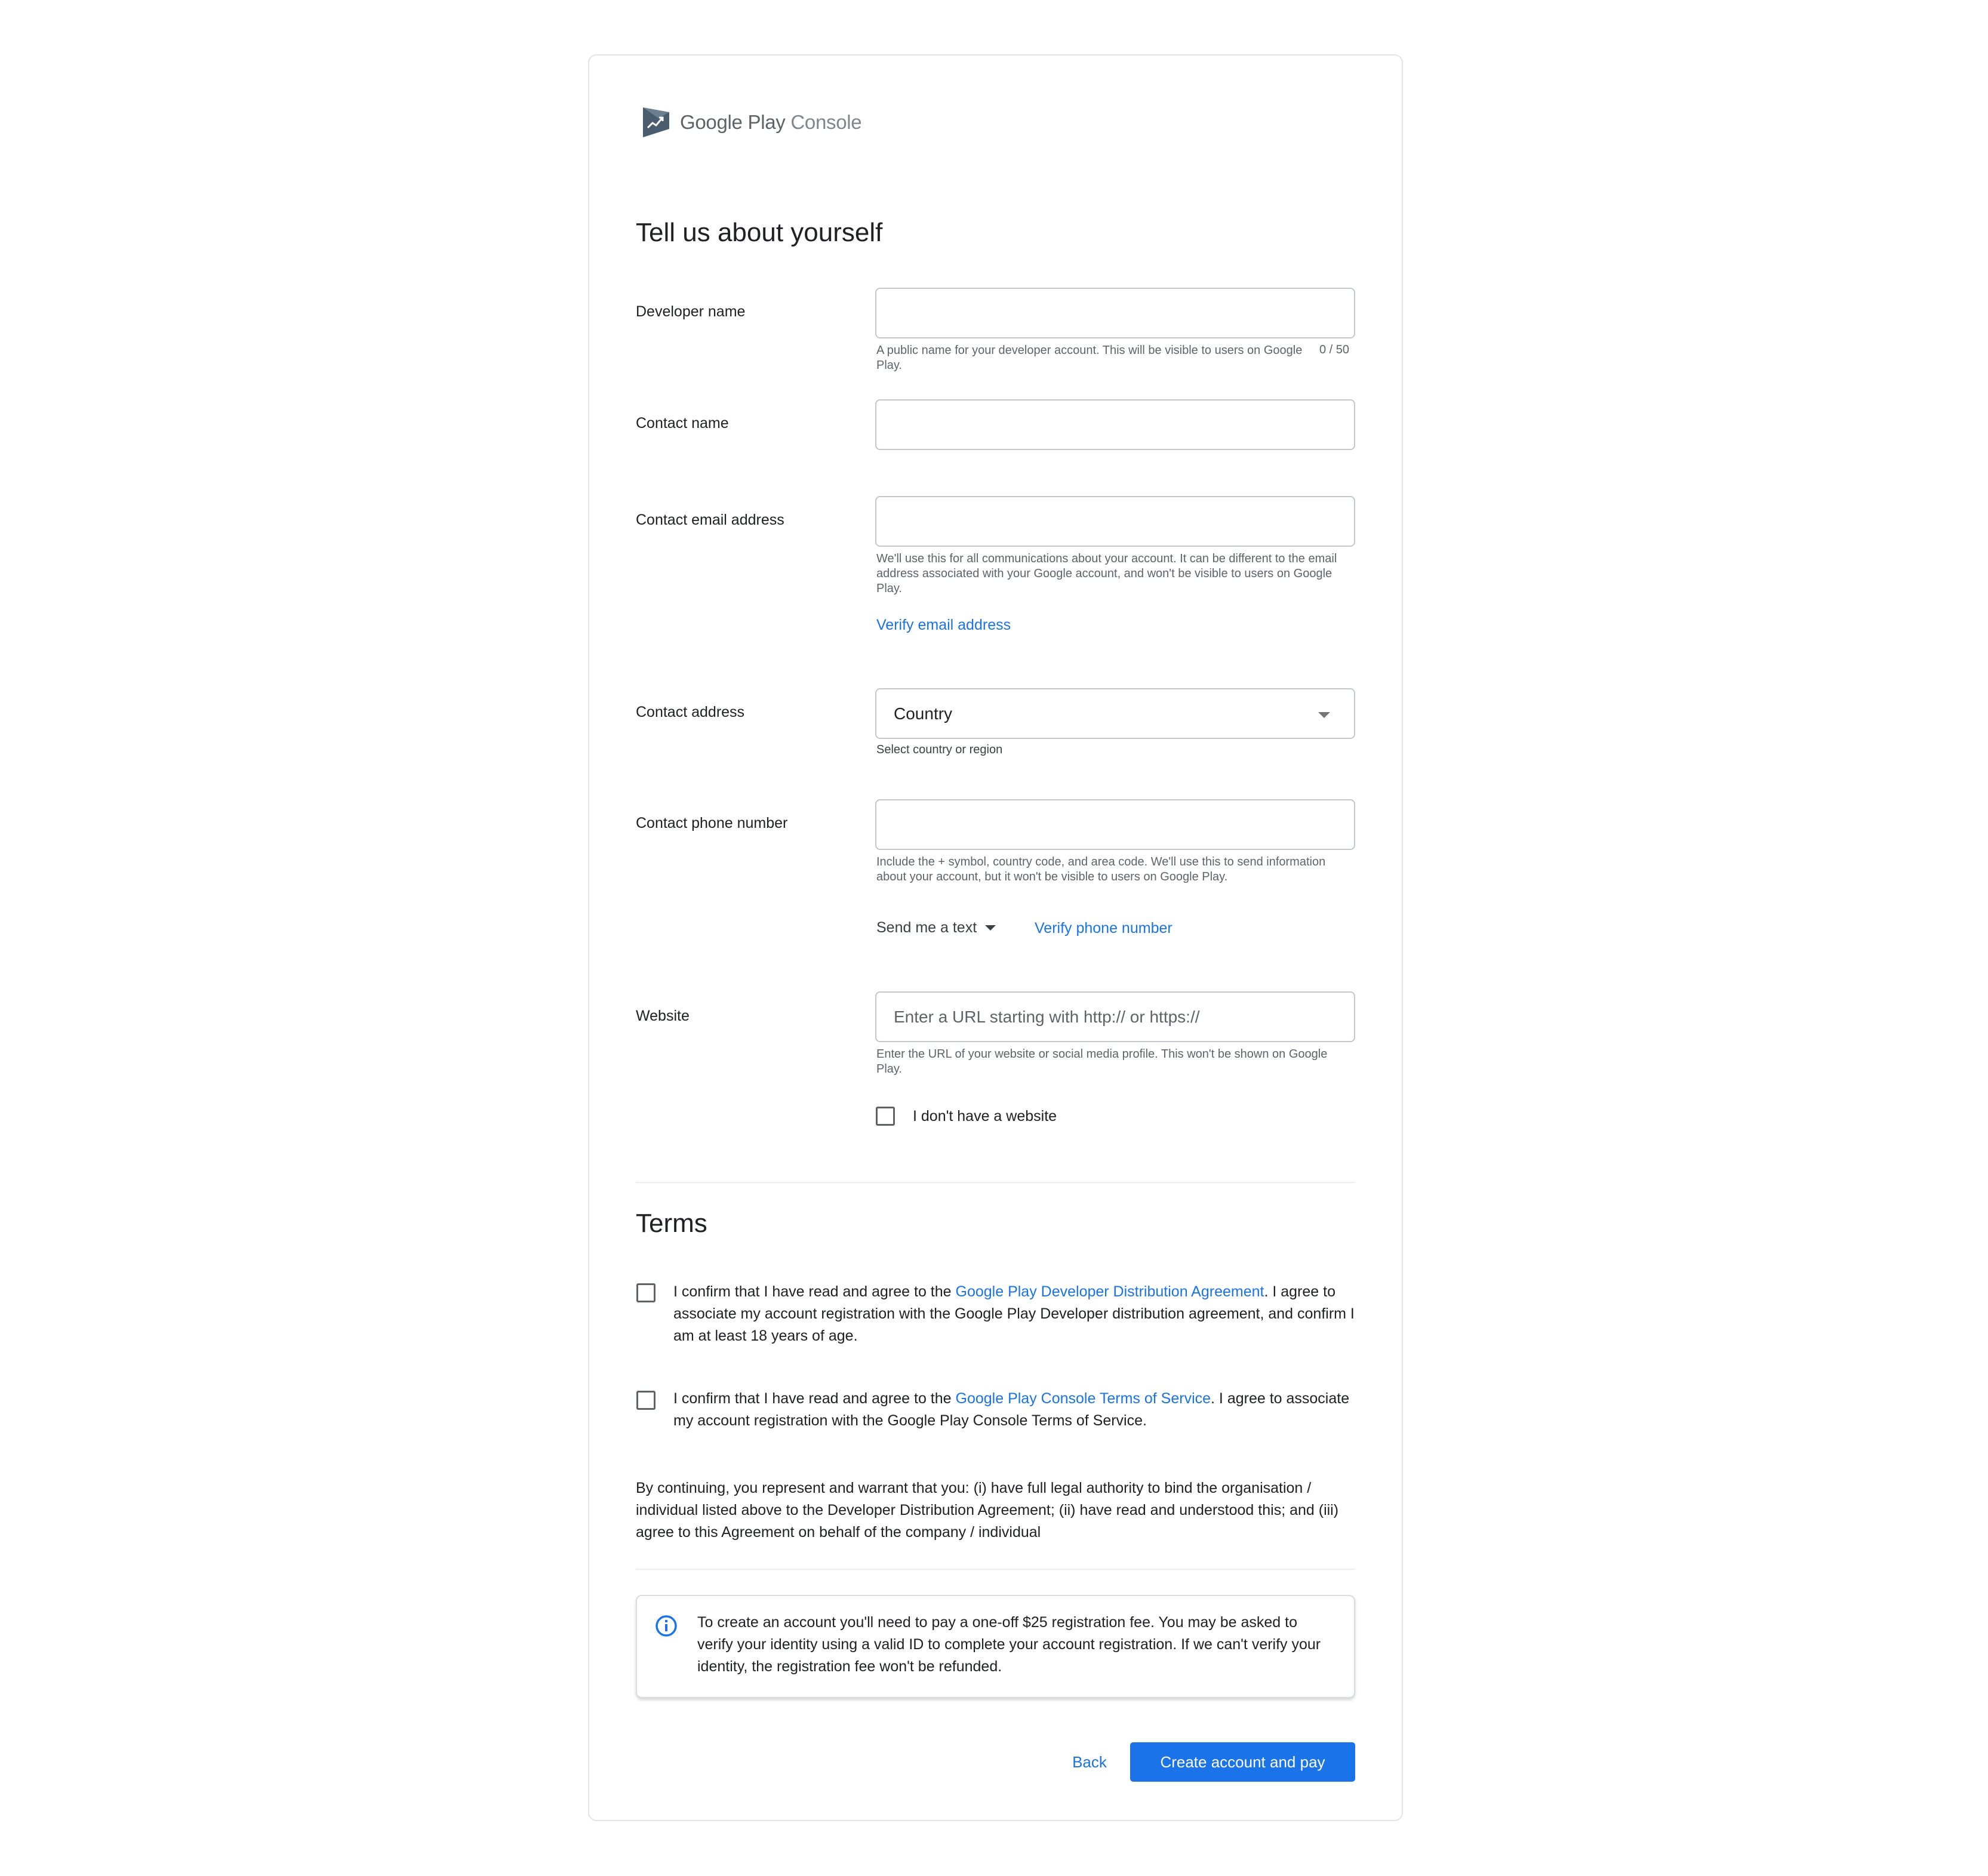 This screenshot has width=1988, height=1876. Describe the element at coordinates (1115, 521) in the screenshot. I see `contact-email-input` at that location.